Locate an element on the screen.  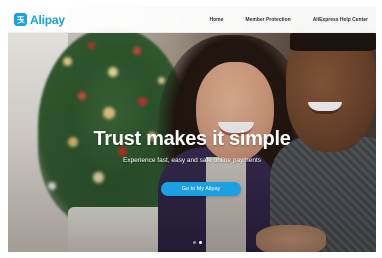
go-to-my-alipay-button: Go to My Alipay is located at coordinates (201, 189).